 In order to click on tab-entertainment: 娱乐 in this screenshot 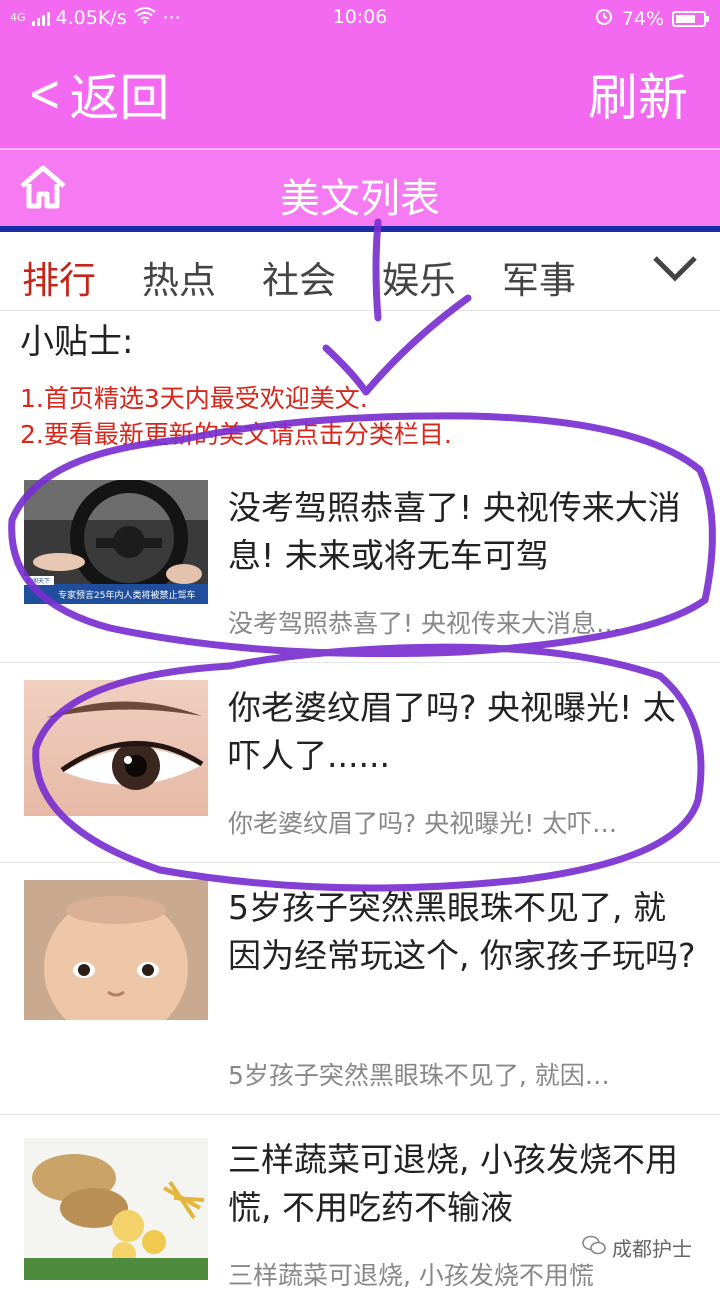, I will do `click(419, 277)`.